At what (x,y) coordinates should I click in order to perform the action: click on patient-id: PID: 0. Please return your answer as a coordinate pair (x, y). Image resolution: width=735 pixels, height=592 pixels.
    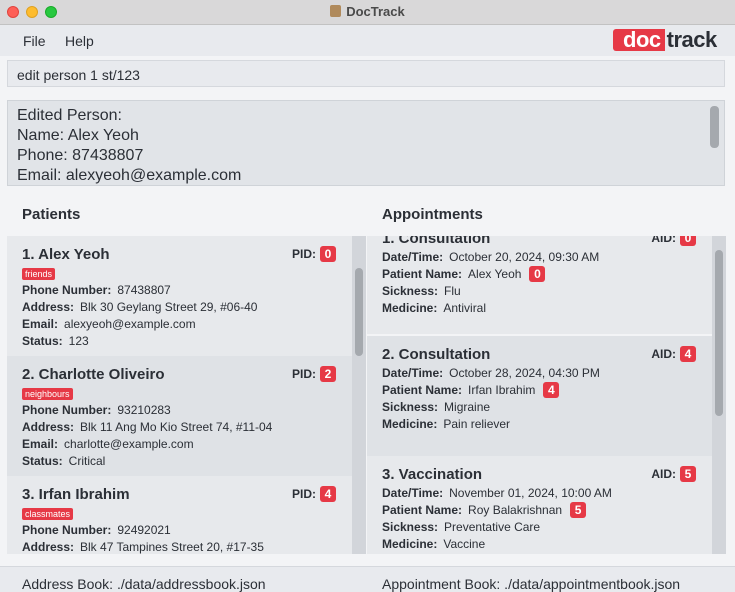
    Looking at the image, I should click on (314, 254).